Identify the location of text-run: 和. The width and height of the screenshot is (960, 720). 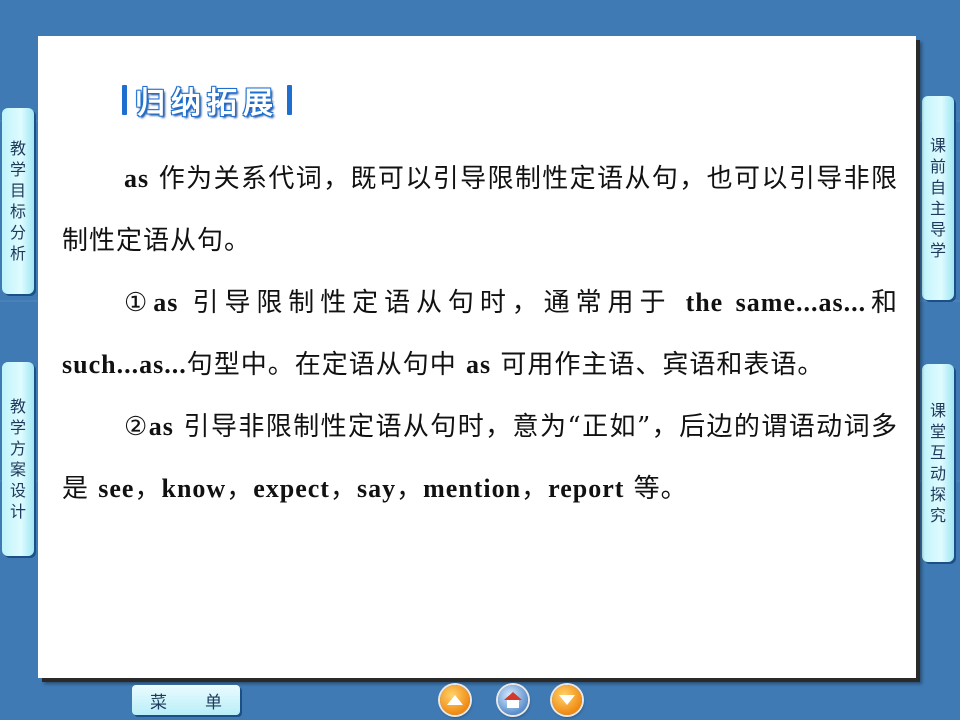
(882, 303).